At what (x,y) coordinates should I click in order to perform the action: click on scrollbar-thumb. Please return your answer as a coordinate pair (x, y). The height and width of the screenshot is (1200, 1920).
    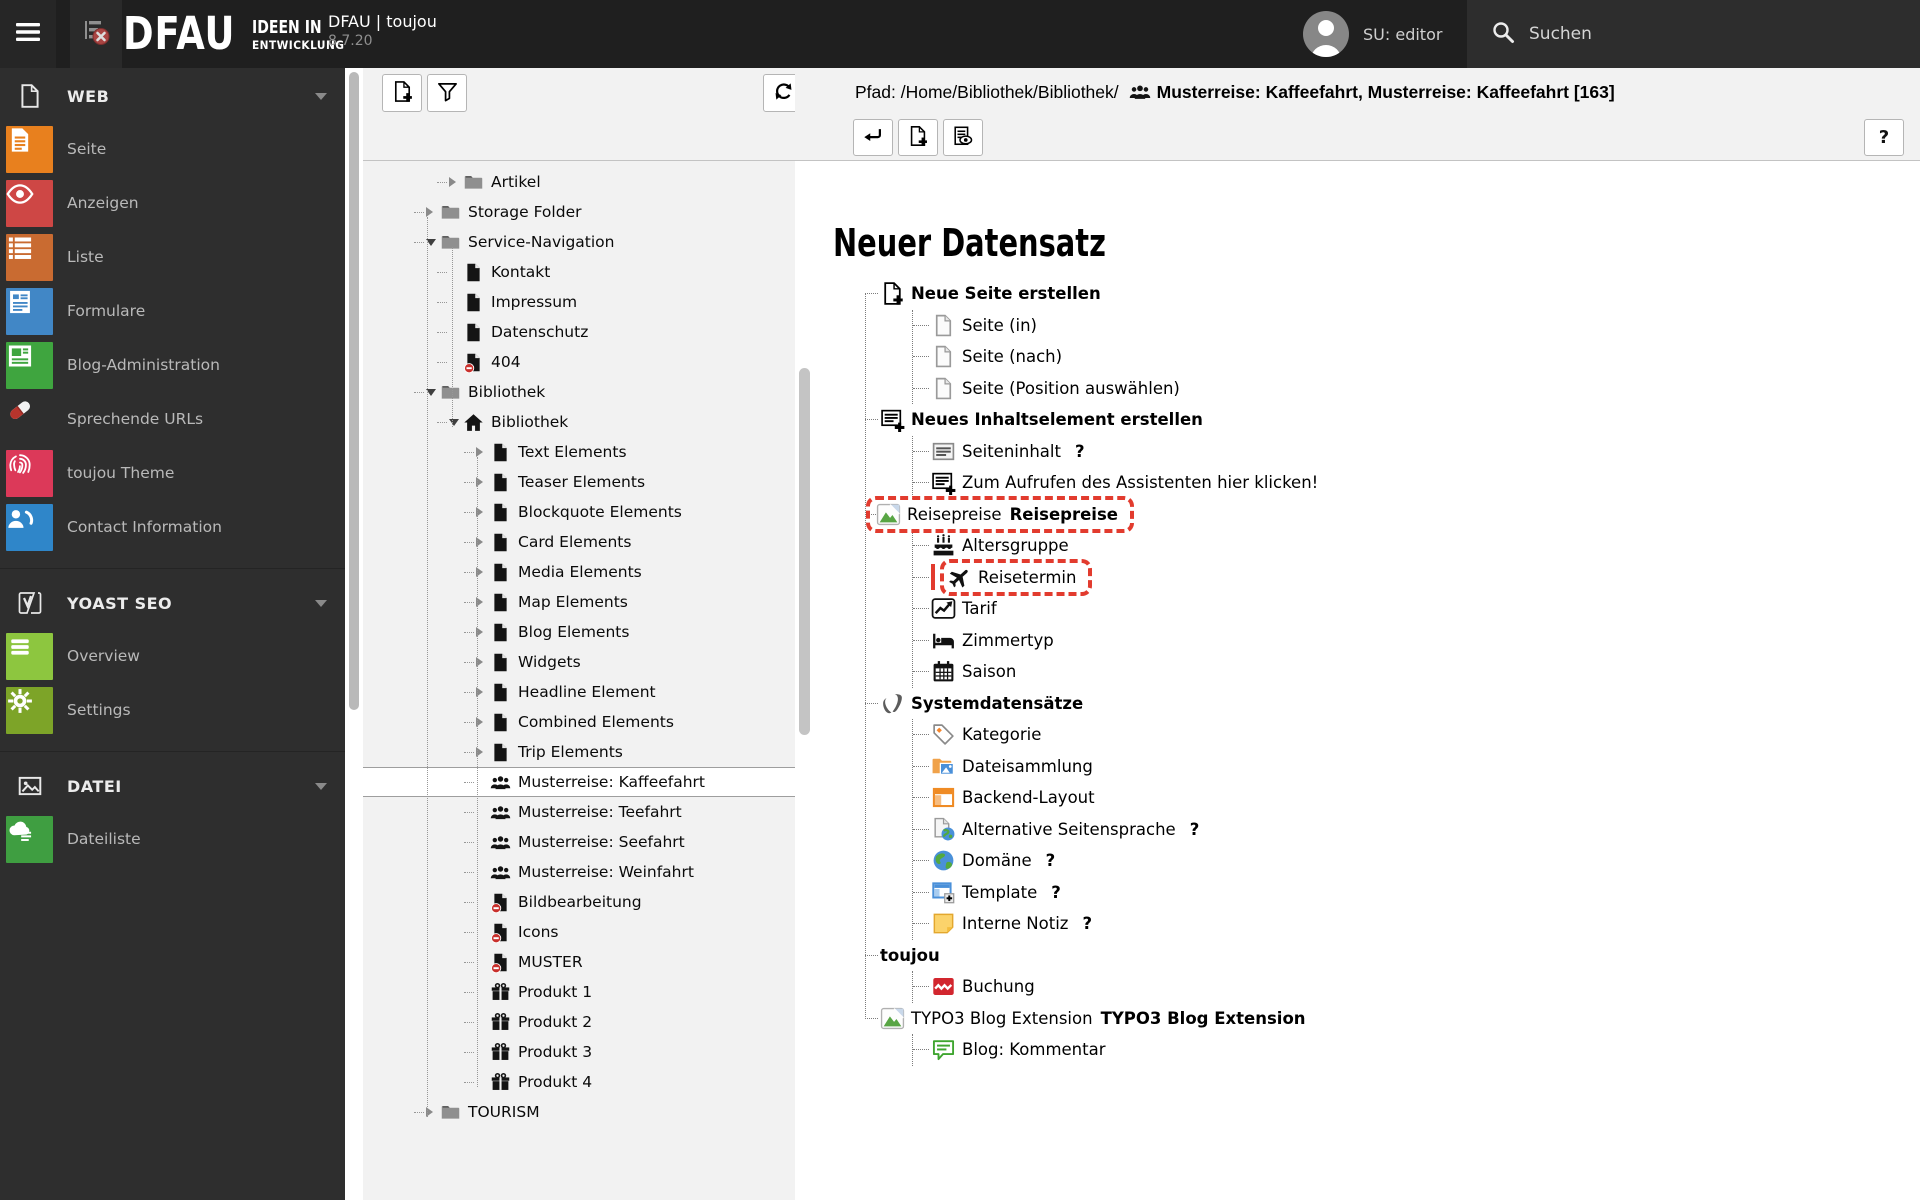
    Looking at the image, I should click on (354, 391).